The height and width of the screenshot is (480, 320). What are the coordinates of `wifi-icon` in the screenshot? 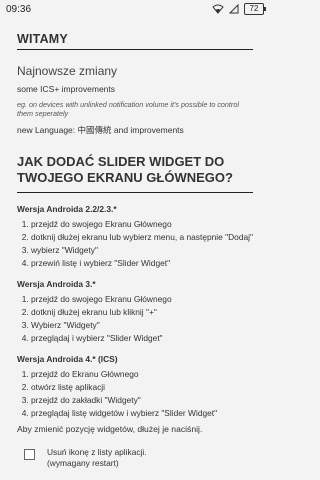 It's located at (218, 9).